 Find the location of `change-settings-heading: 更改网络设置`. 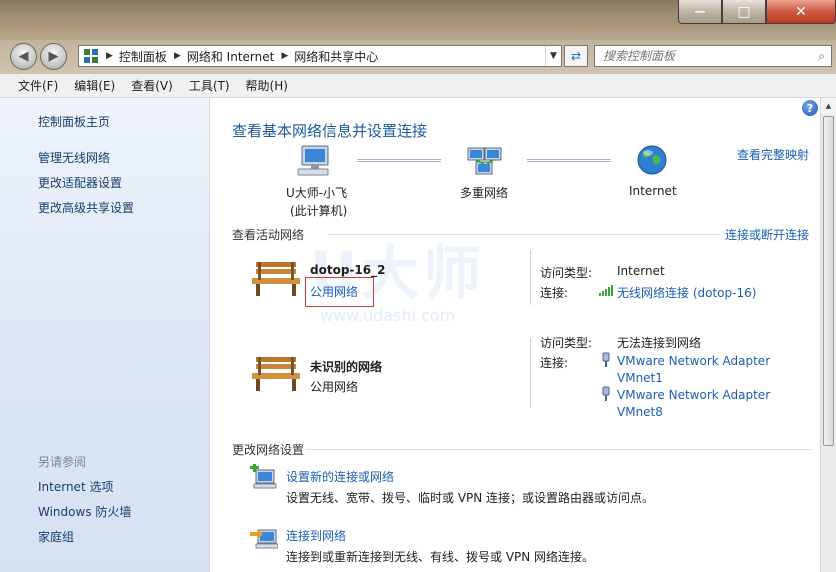

change-settings-heading: 更改网络设置 is located at coordinates (268, 450).